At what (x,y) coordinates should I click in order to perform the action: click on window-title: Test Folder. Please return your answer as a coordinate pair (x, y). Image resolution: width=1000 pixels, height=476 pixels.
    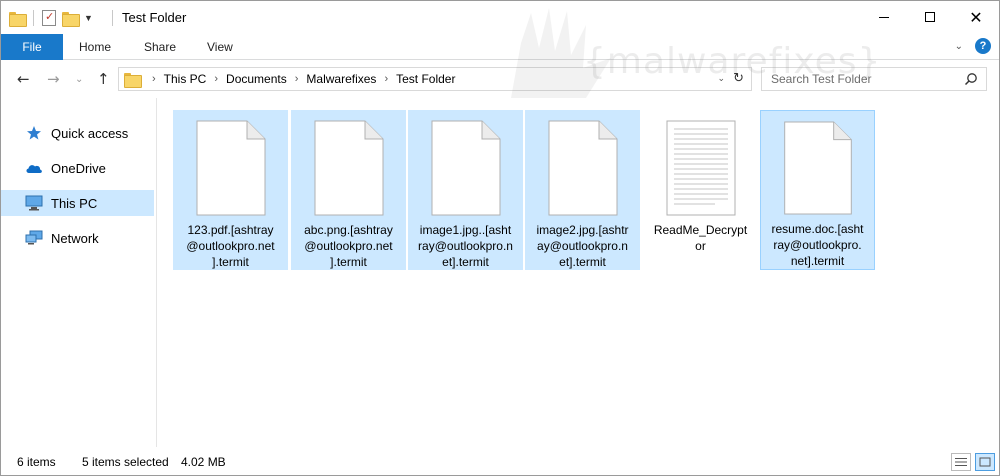
    Looking at the image, I should click on (154, 17).